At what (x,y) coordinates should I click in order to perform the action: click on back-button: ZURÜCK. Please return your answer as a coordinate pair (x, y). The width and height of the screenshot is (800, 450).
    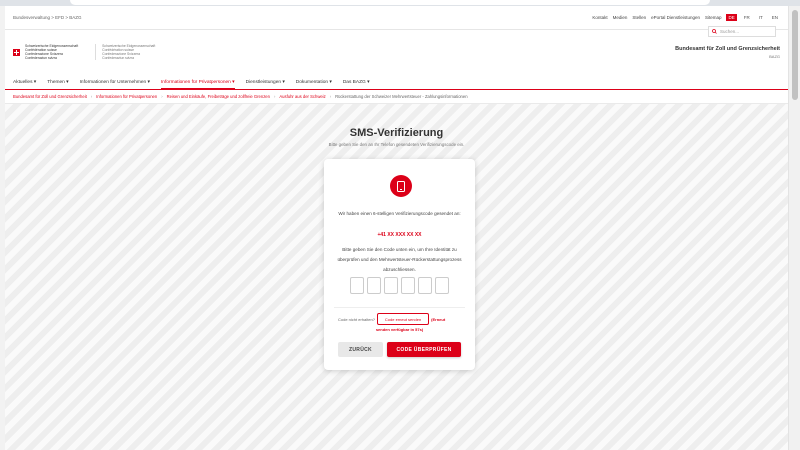
    Looking at the image, I should click on (360, 349).